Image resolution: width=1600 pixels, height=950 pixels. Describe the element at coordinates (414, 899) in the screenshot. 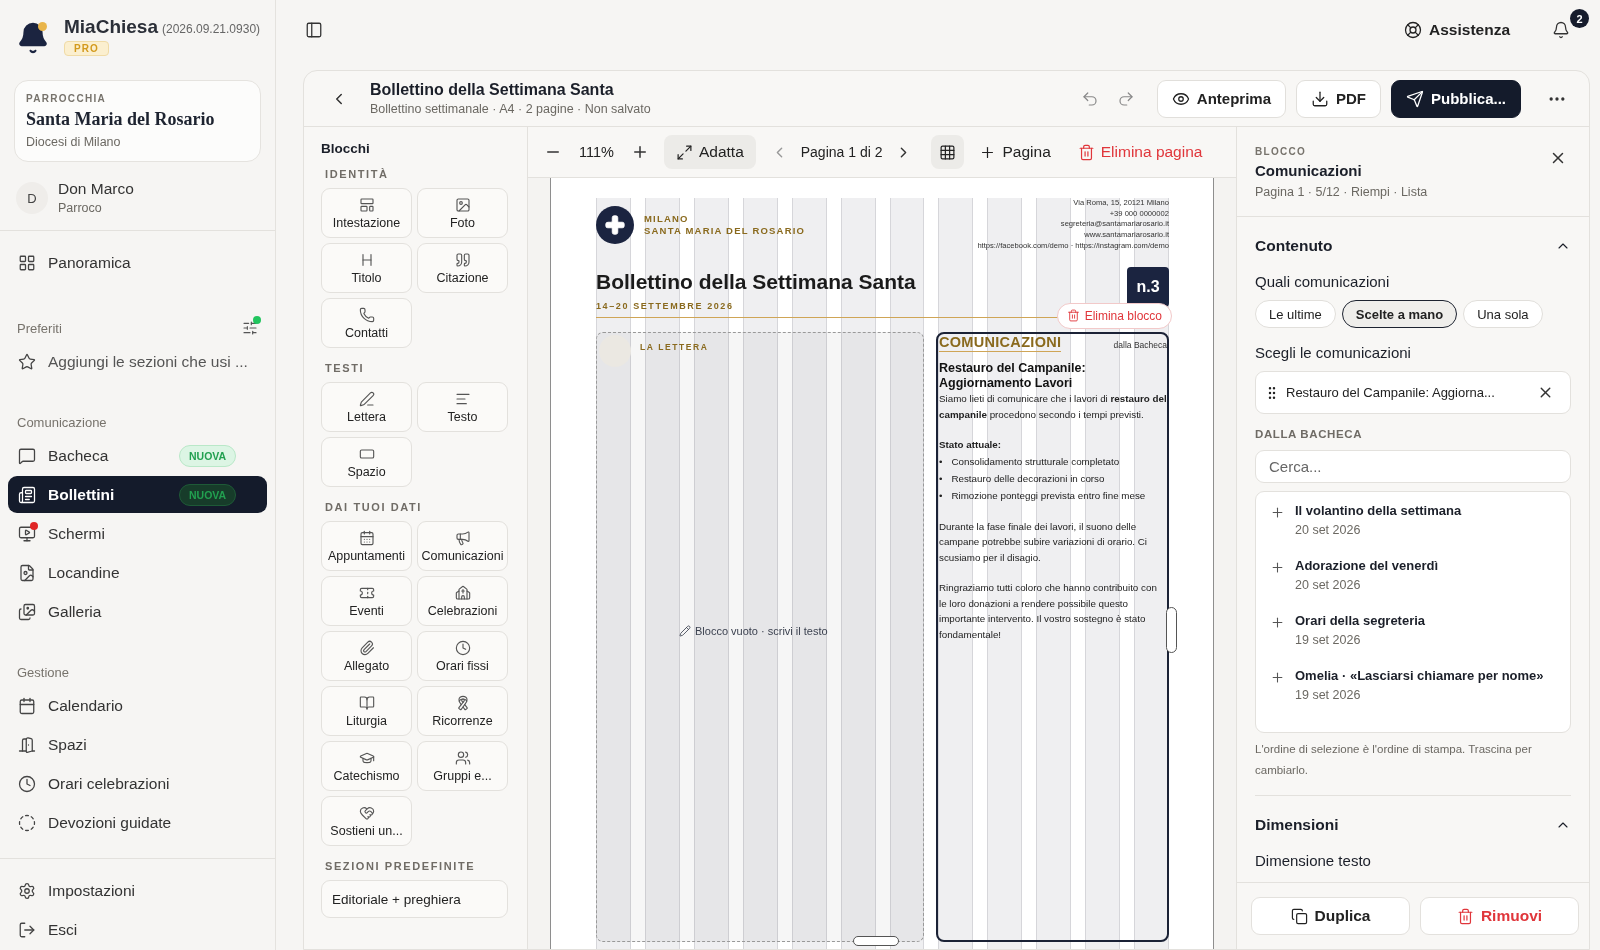

I see `preset-button: Editoriale + preghiera` at that location.